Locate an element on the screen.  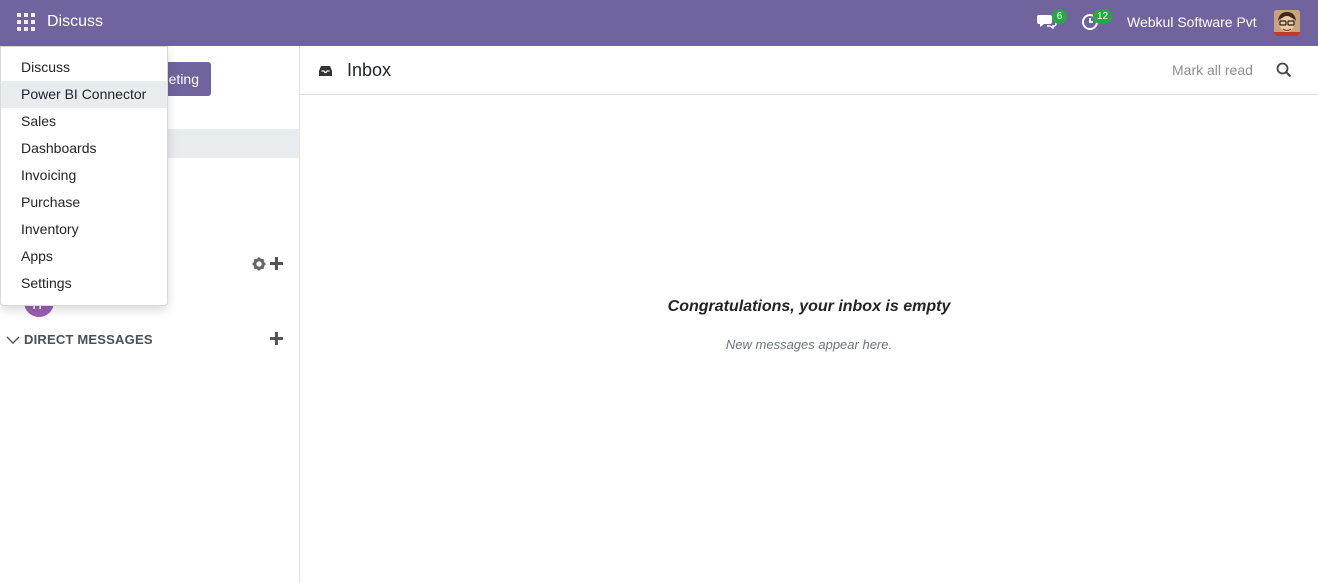
search-icon is located at coordinates (1284, 70).